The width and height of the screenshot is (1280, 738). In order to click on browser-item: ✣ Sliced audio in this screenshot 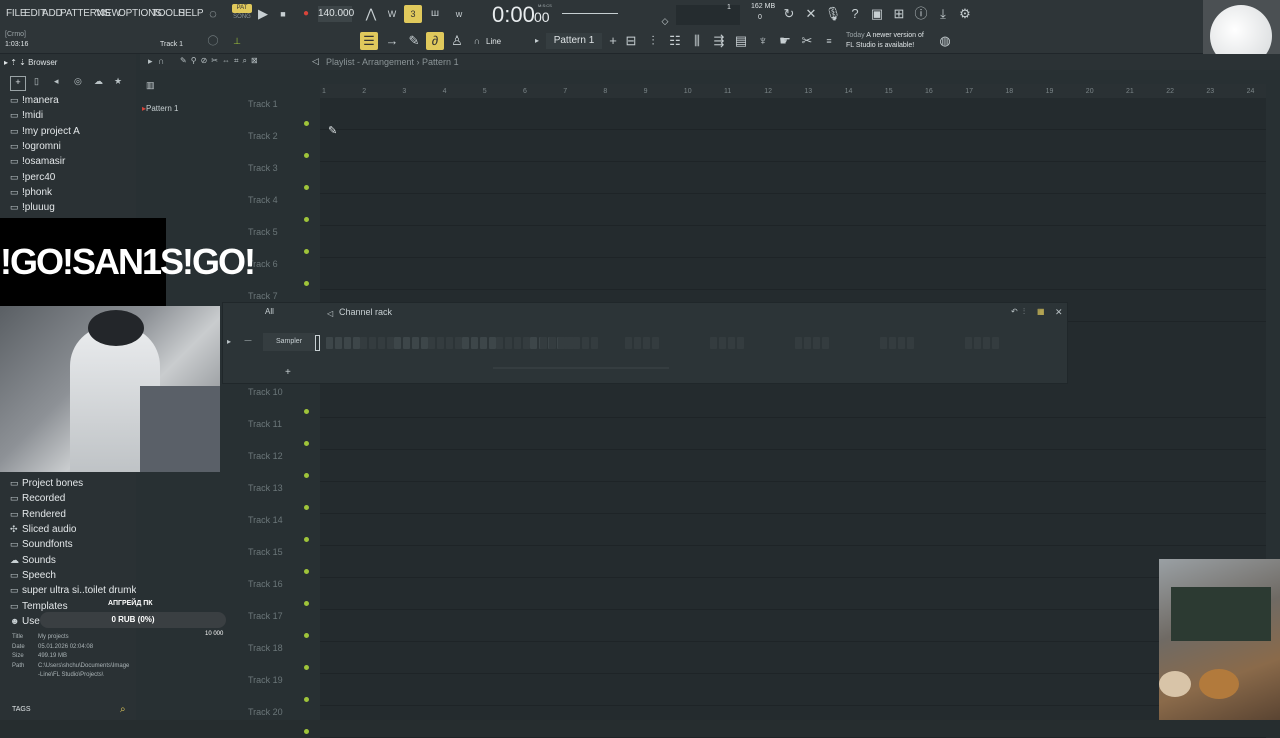, I will do `click(43, 529)`.